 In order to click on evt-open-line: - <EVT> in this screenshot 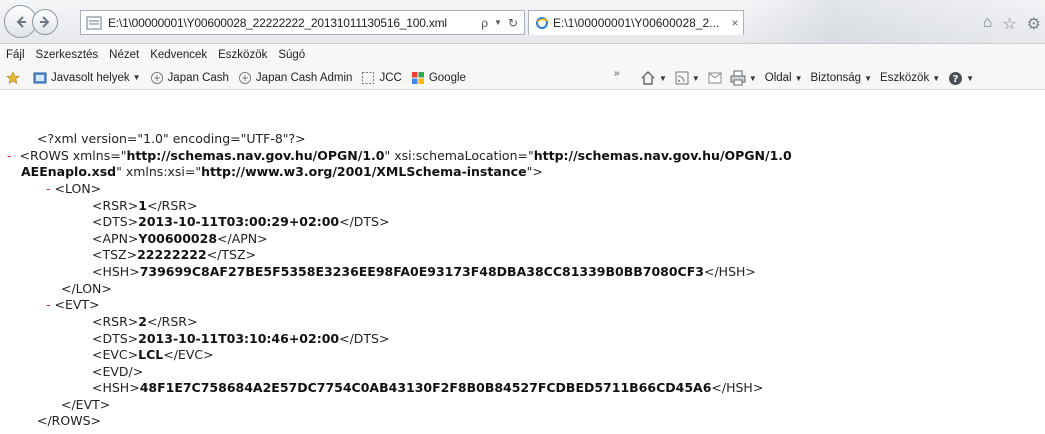, I will do `click(73, 305)`.